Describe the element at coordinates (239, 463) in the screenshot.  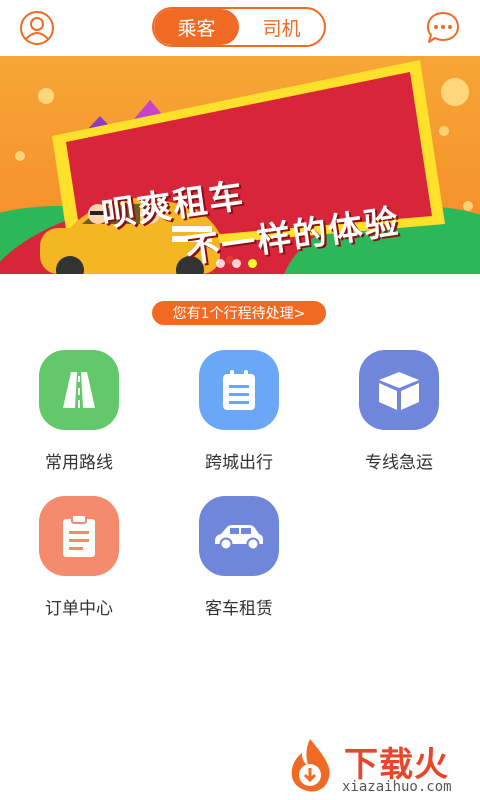
I see `grid-label: 跨城出行` at that location.